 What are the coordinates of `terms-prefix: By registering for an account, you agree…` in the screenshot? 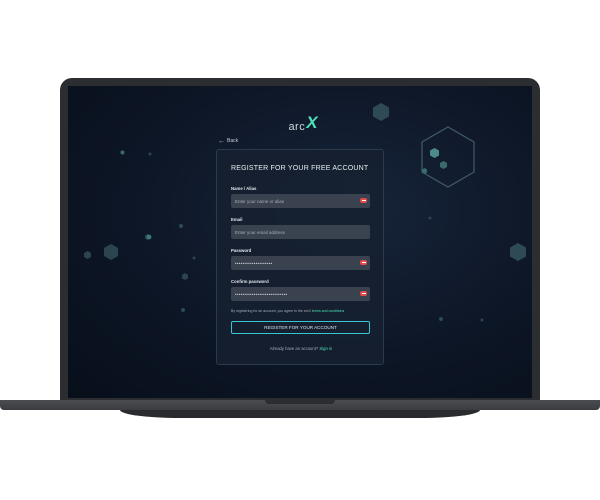 It's located at (271, 311).